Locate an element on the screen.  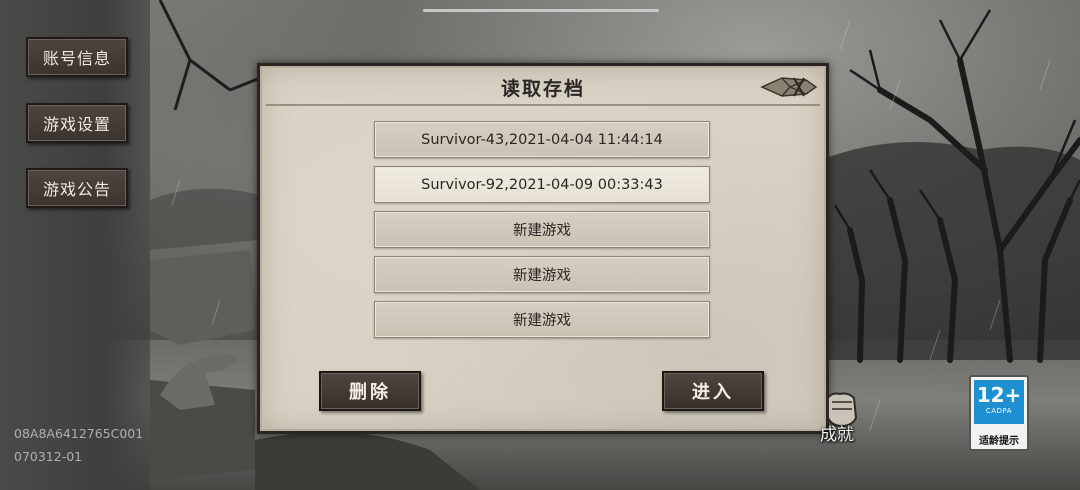
game-notice-button: 游戏公告 is located at coordinates (77, 188).